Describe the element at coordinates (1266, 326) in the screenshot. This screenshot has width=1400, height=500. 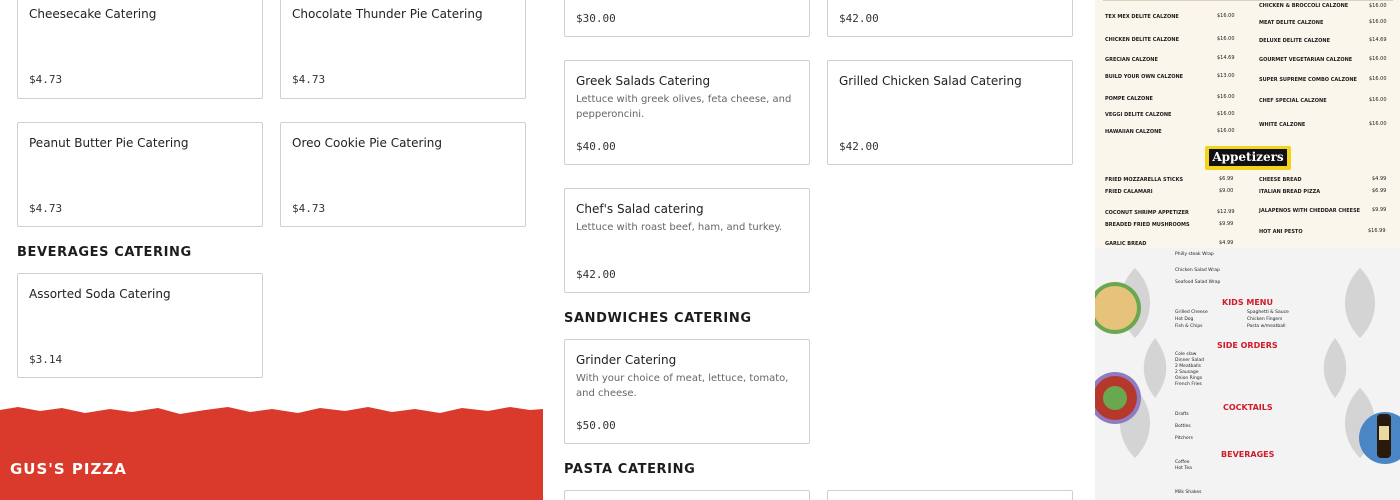
I see `kids-item: Pasta w/meatball` at that location.